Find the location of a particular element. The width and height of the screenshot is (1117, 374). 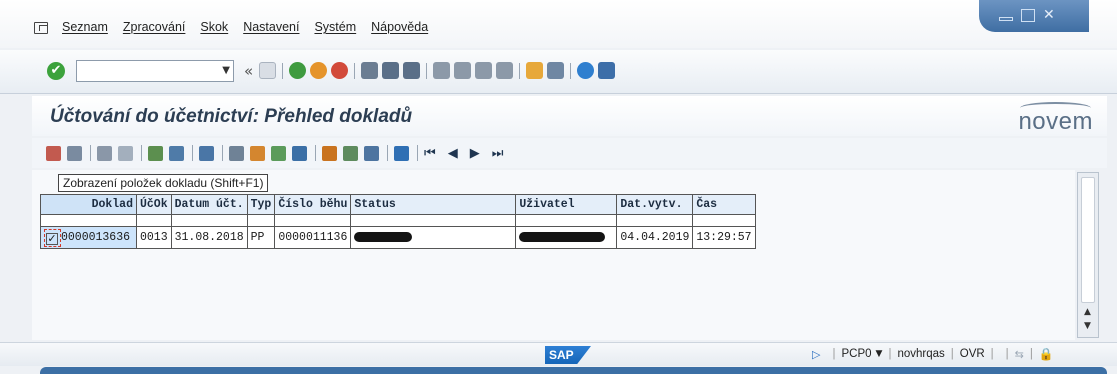

cell-doklad: ✓ 0000013636 is located at coordinates (88, 237).